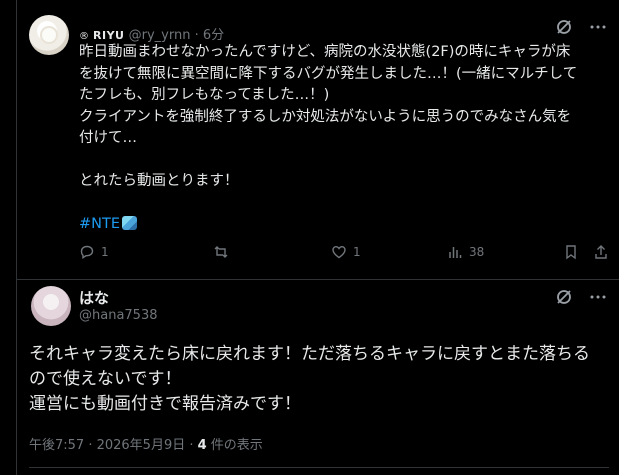 The width and height of the screenshot is (619, 475). I want to click on post-line: 運営にも動画付きで報告済みです！, so click(165, 404).